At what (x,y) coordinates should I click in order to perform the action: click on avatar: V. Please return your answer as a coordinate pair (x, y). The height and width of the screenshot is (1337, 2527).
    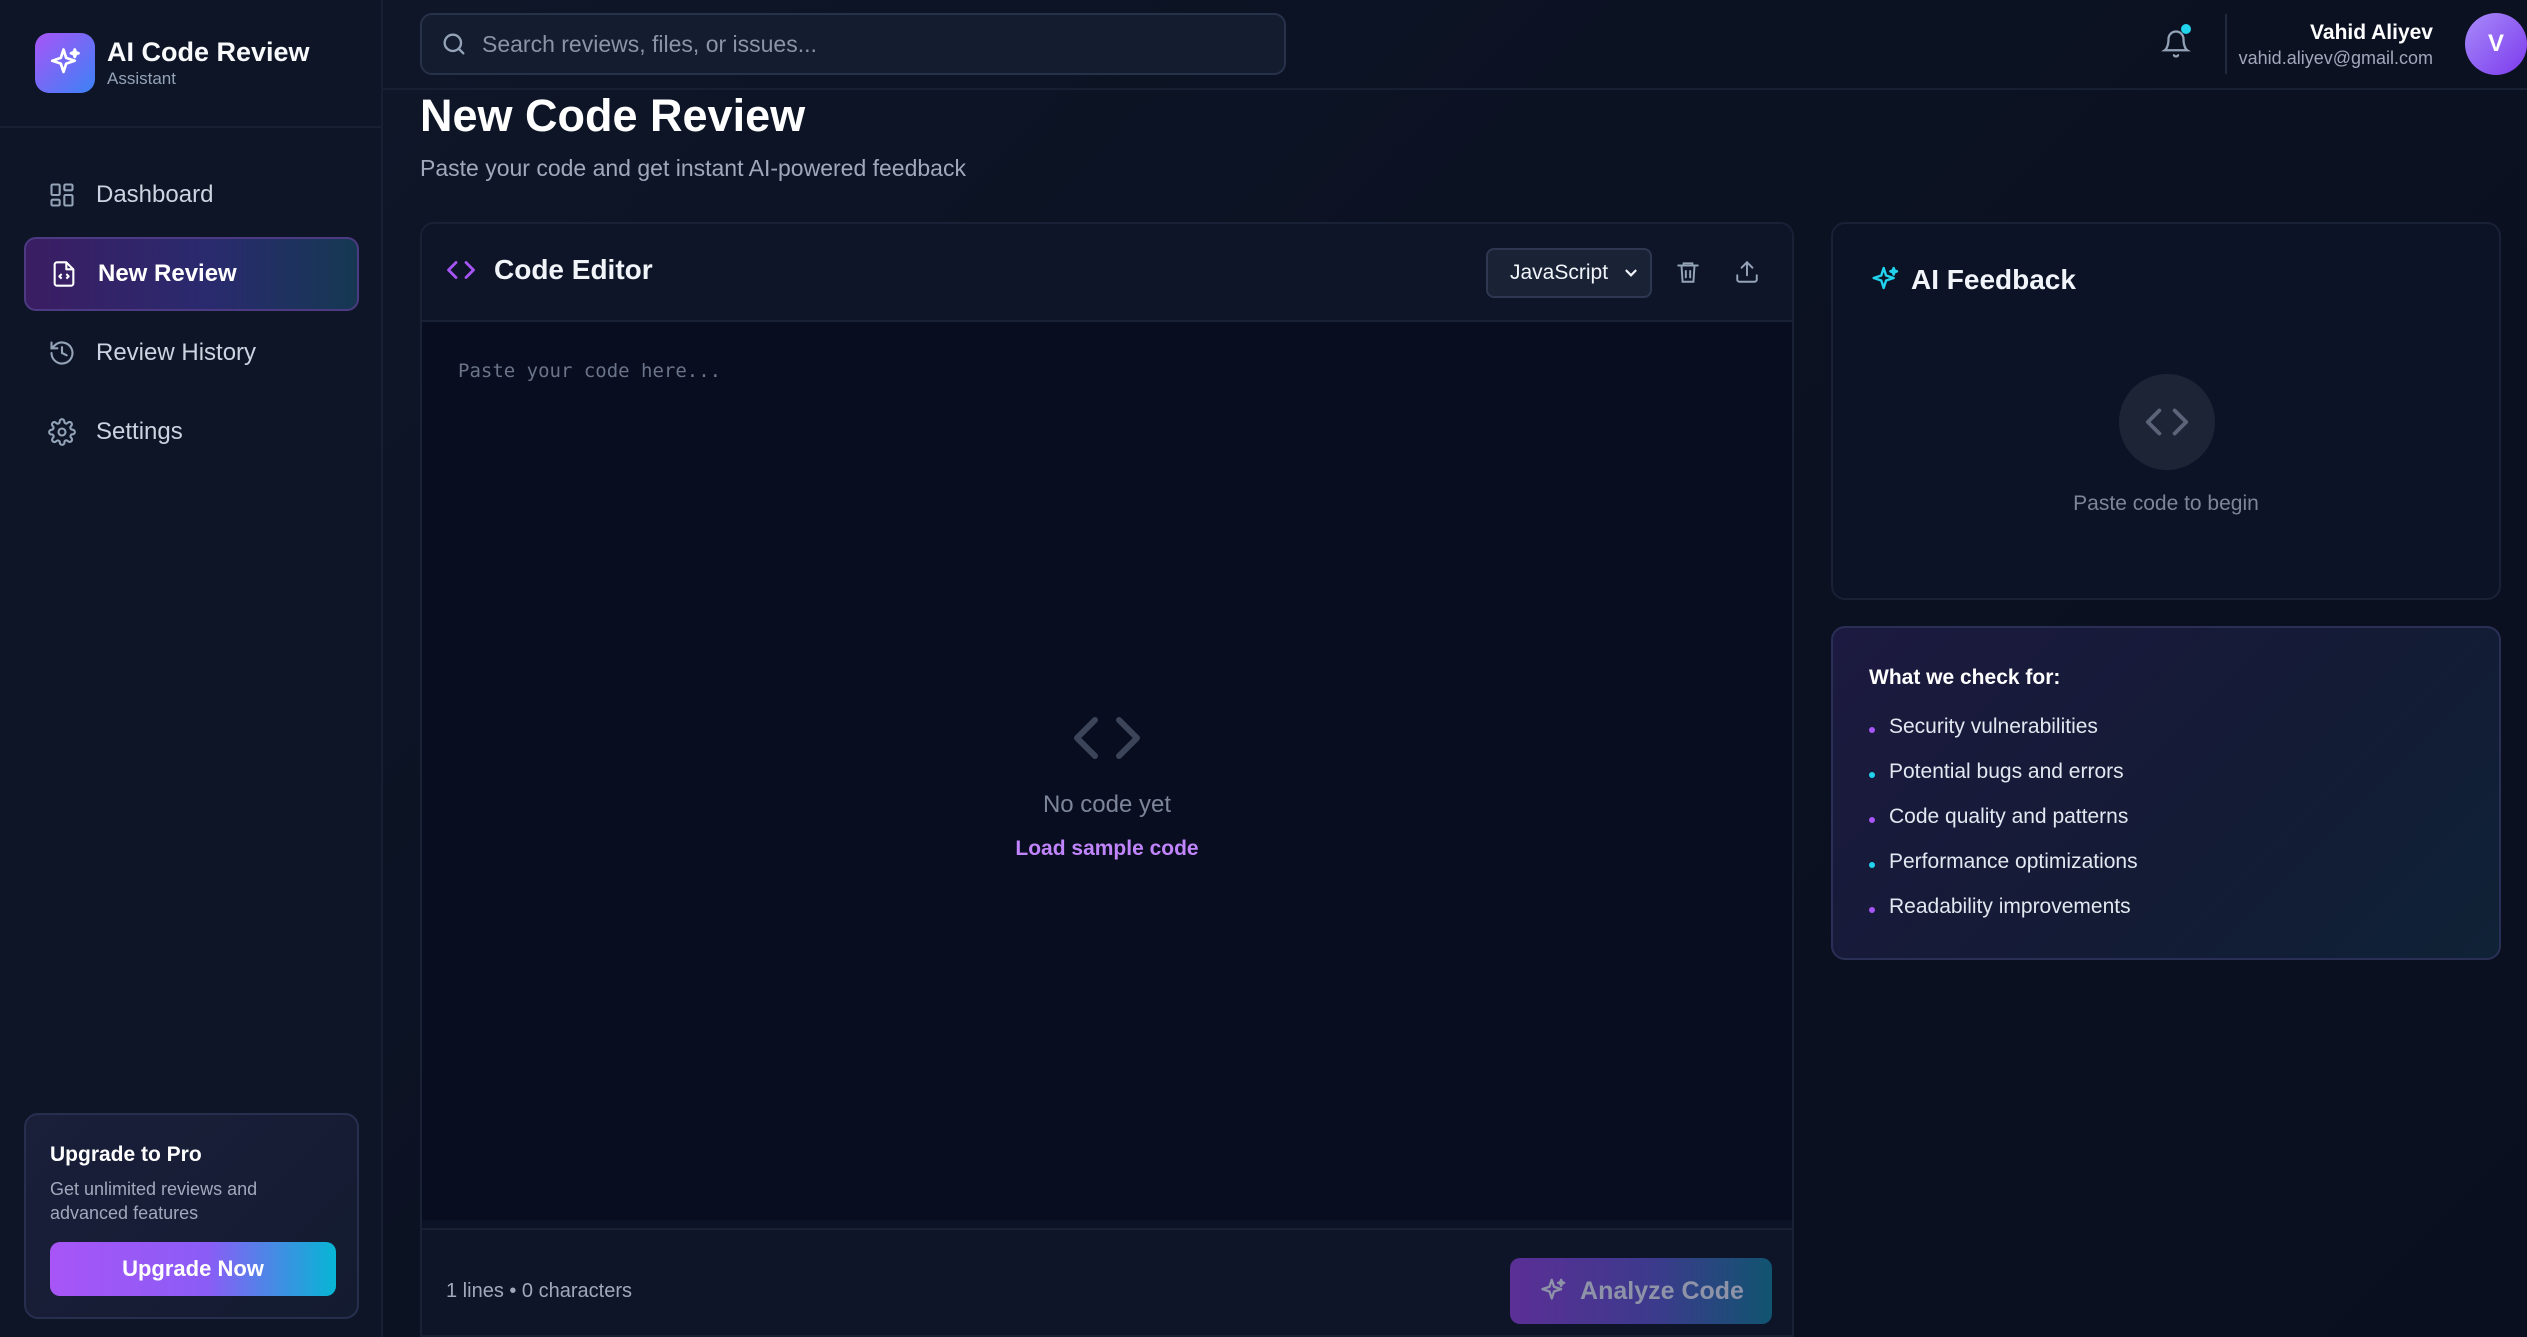
    Looking at the image, I should click on (2496, 44).